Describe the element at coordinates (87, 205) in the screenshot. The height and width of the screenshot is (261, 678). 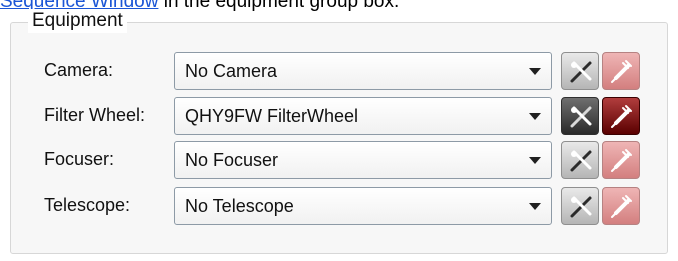
I see `telescope-label: Telescope:` at that location.